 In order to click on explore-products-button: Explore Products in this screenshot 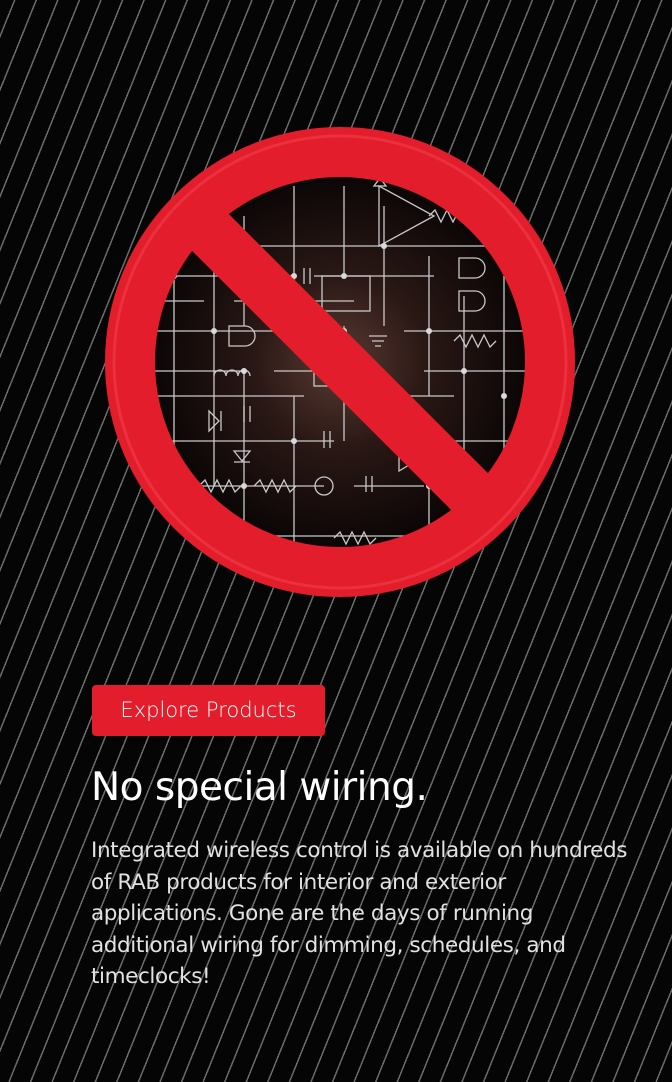, I will do `click(208, 710)`.